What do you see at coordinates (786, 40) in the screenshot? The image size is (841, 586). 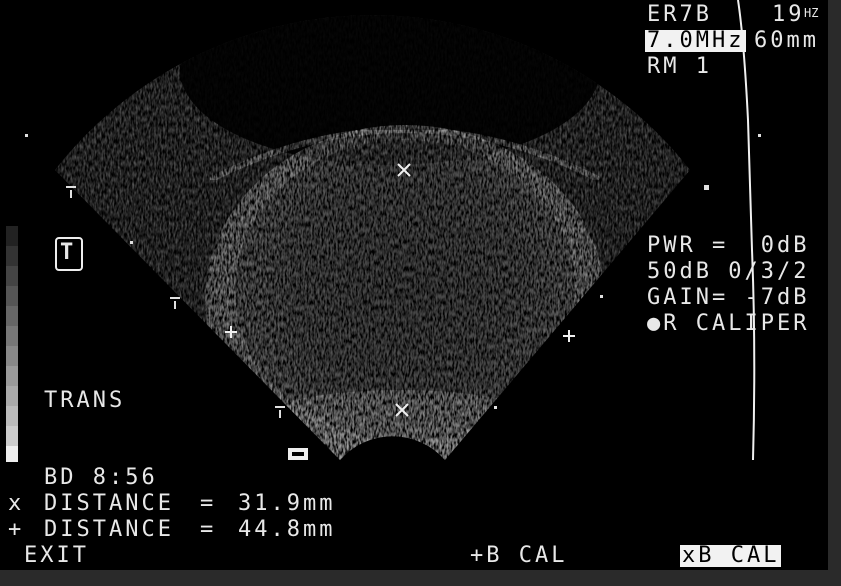 I see `depth-label: 60mm` at bounding box center [786, 40].